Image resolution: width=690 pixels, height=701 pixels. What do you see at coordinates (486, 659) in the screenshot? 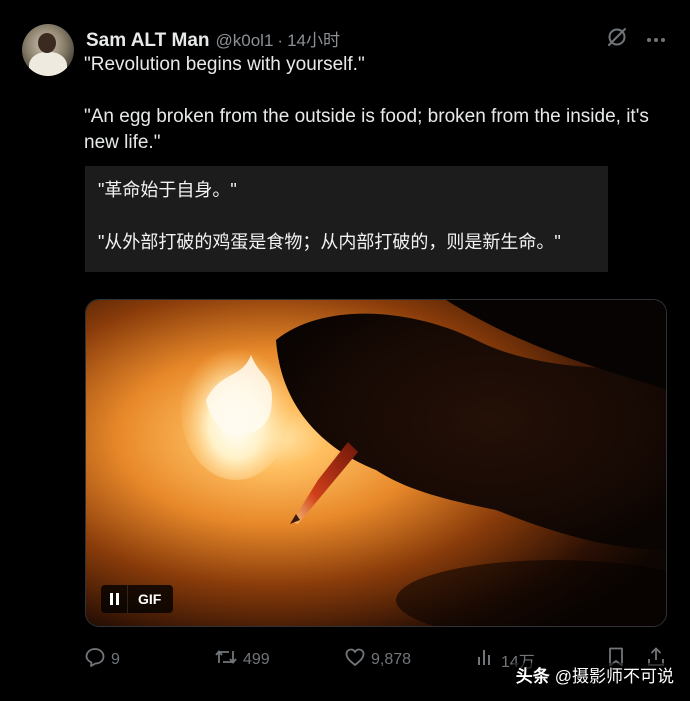
I see `views-icon` at bounding box center [486, 659].